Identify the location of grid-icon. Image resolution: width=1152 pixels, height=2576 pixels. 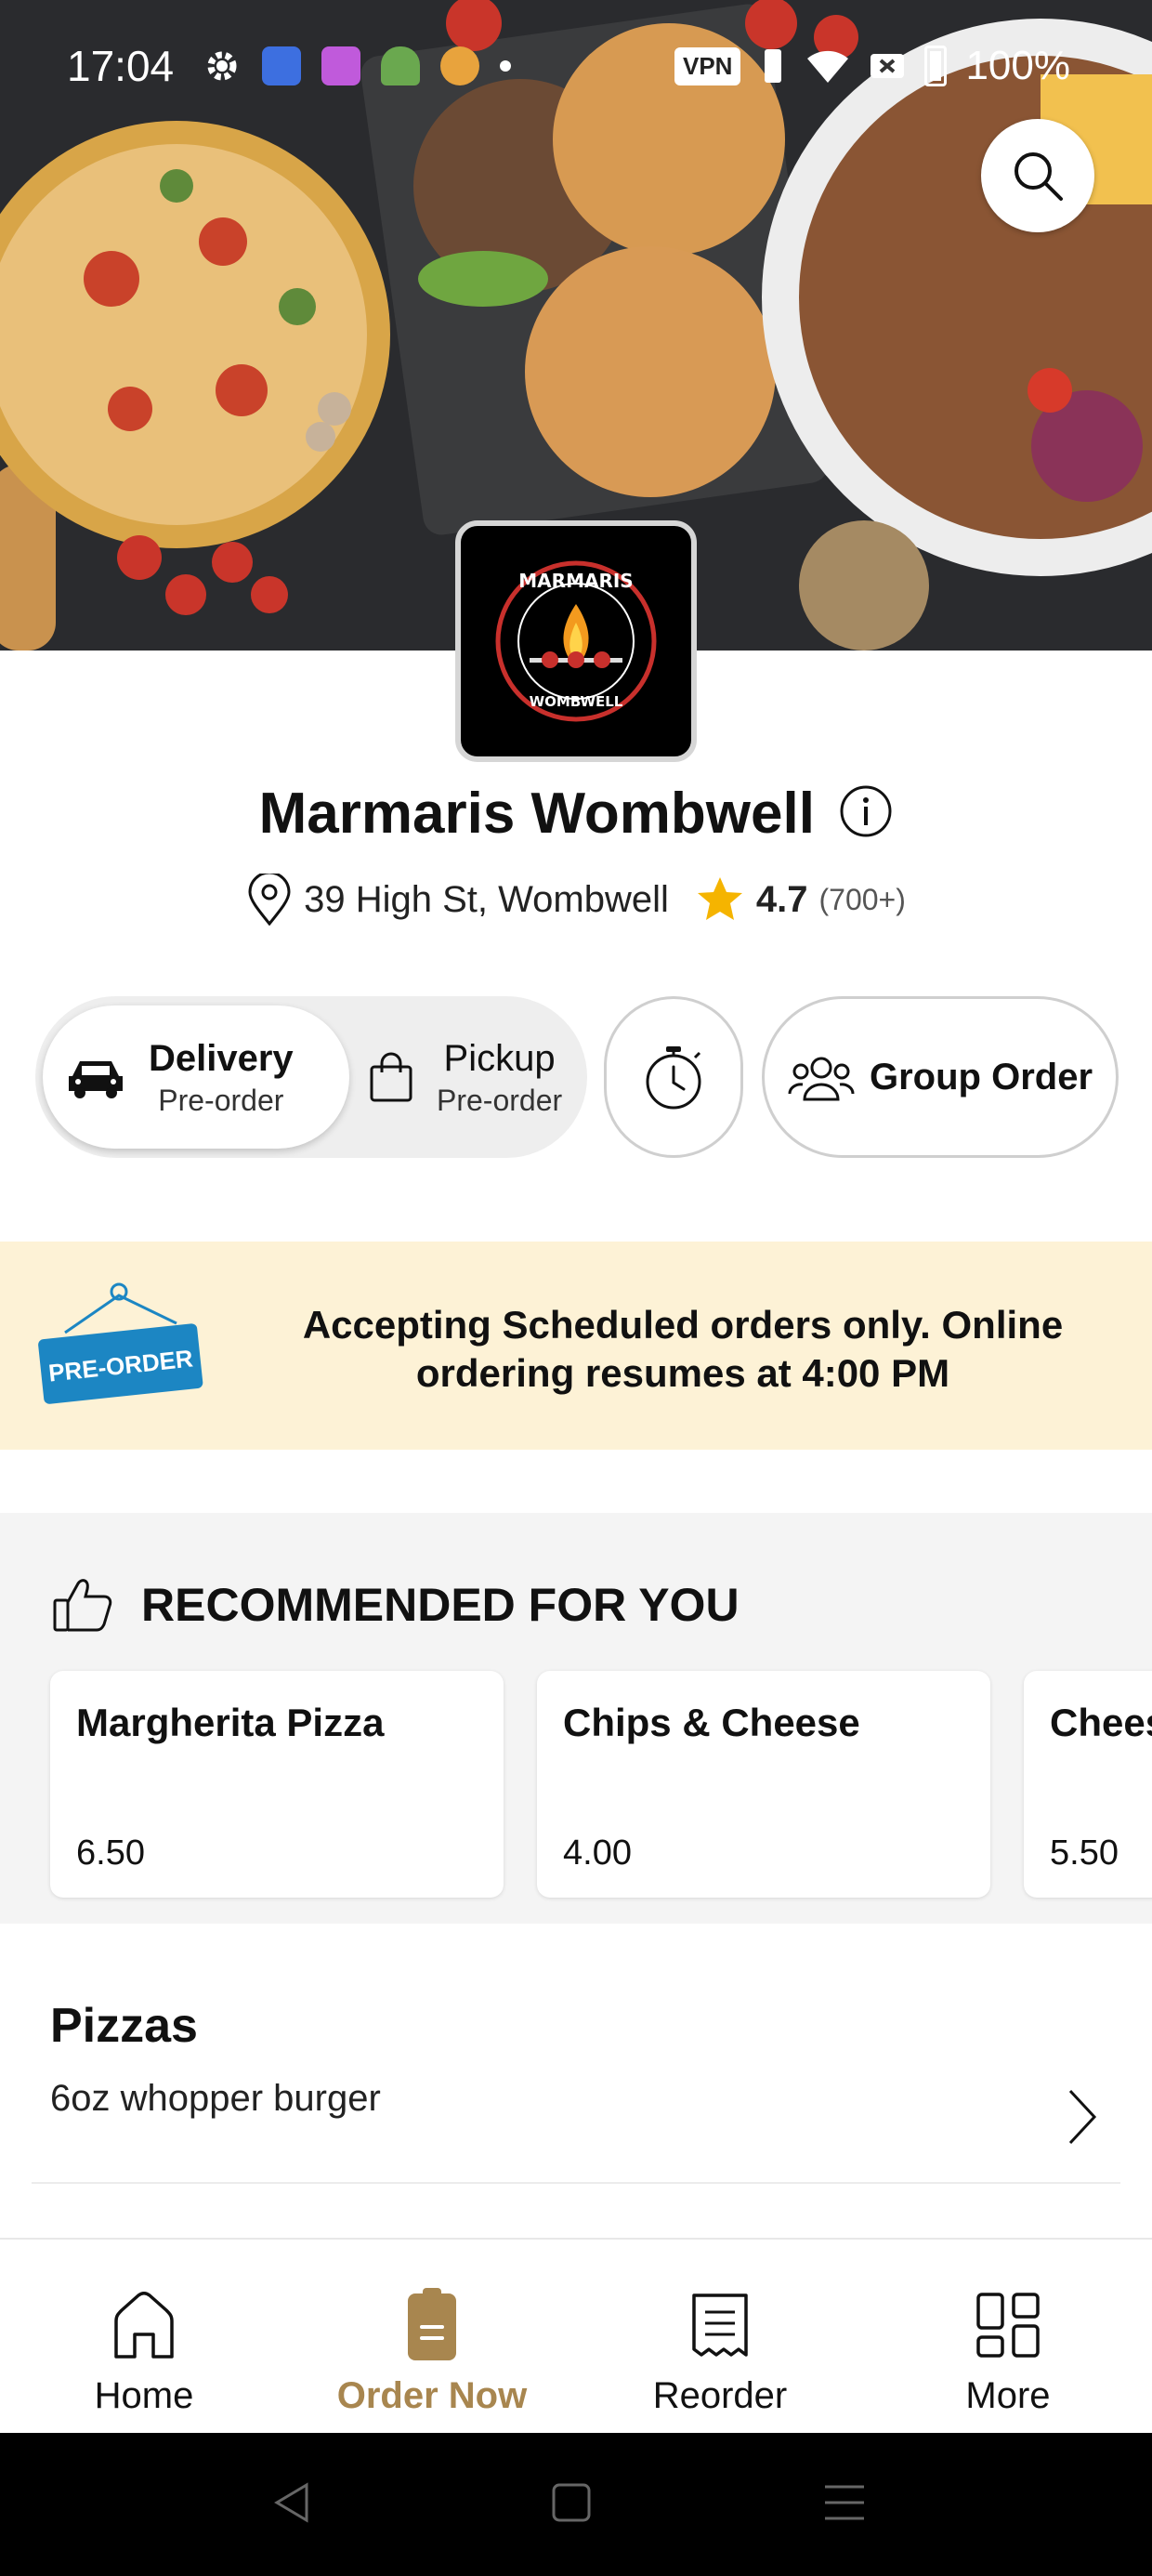
(1008, 2325).